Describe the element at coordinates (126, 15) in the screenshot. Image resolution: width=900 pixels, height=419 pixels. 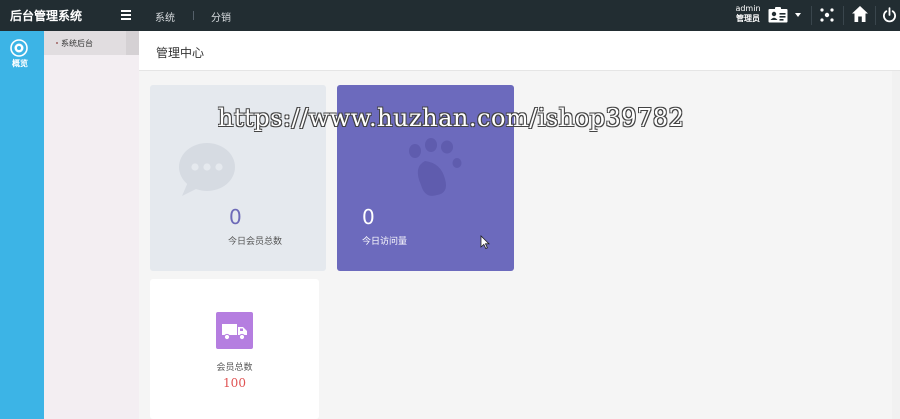
I see `menu-toggle-icon` at that location.